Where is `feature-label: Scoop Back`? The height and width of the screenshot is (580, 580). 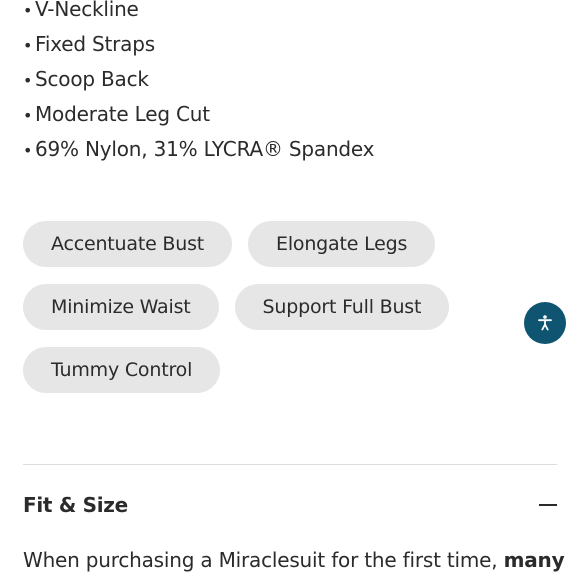 feature-label: Scoop Back is located at coordinates (92, 79).